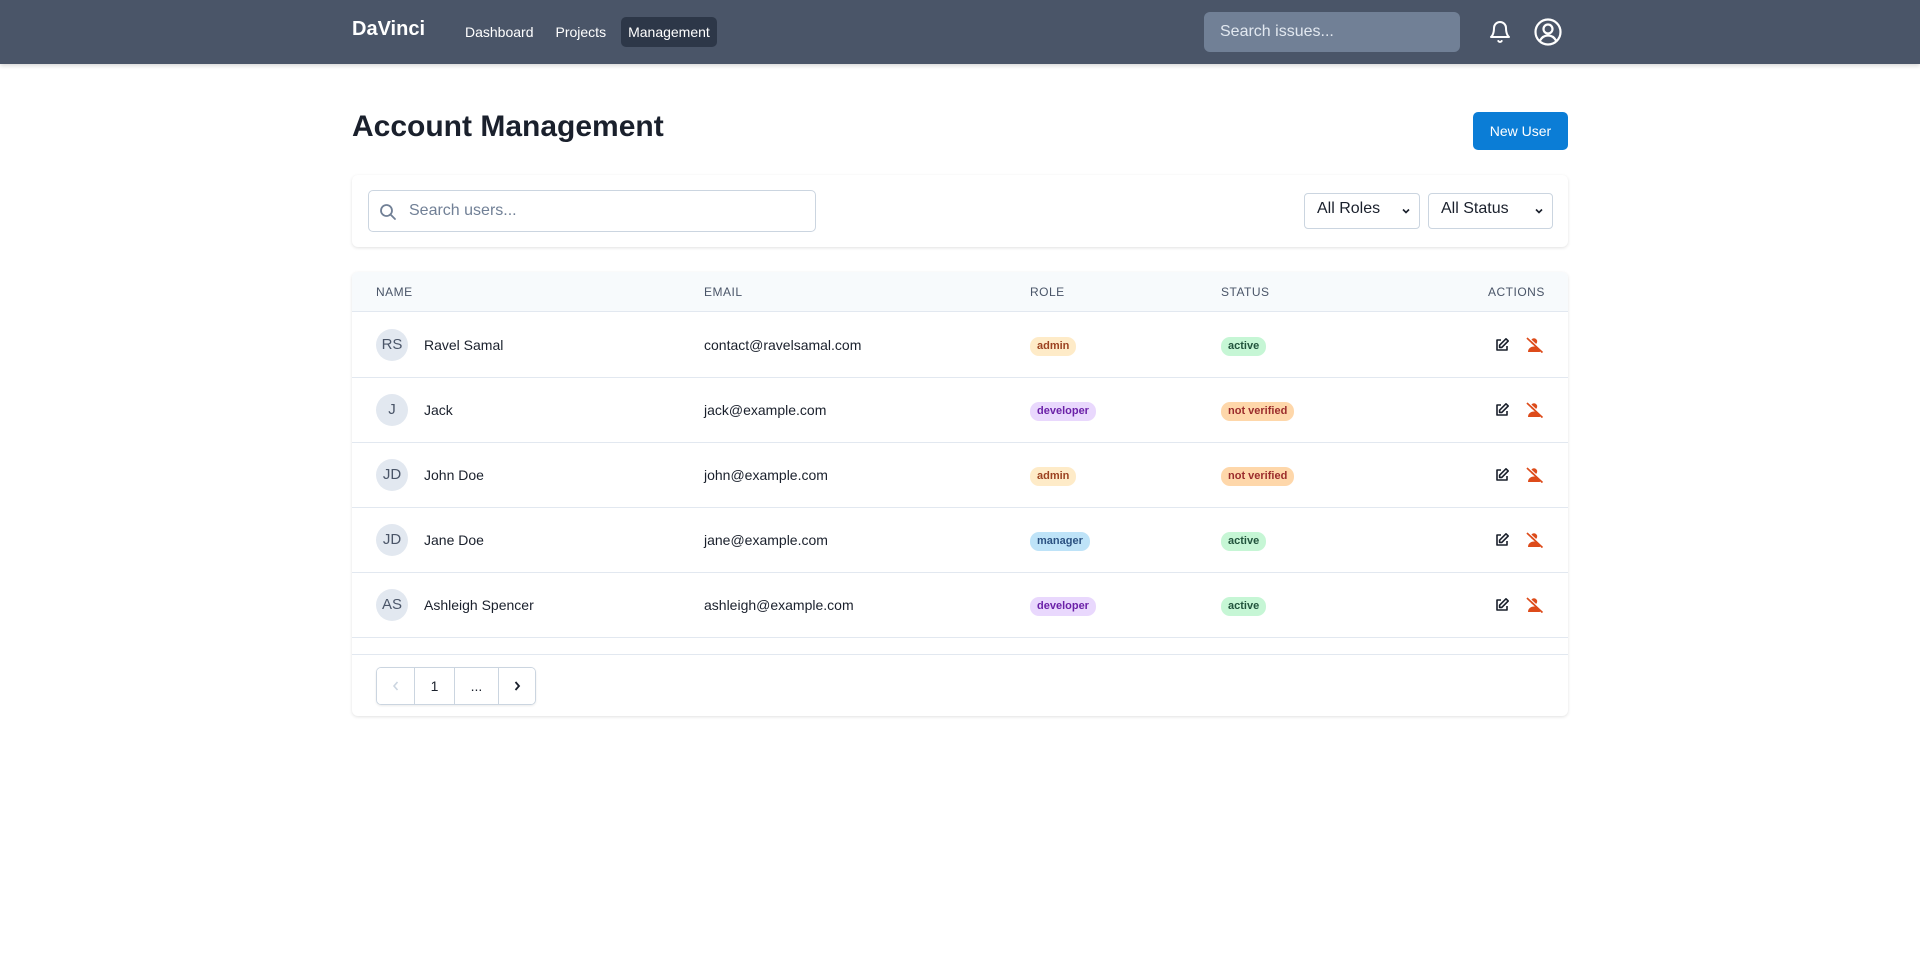  I want to click on table-row: JD Jane Doe jane@example.com manager active, so click(960, 540).